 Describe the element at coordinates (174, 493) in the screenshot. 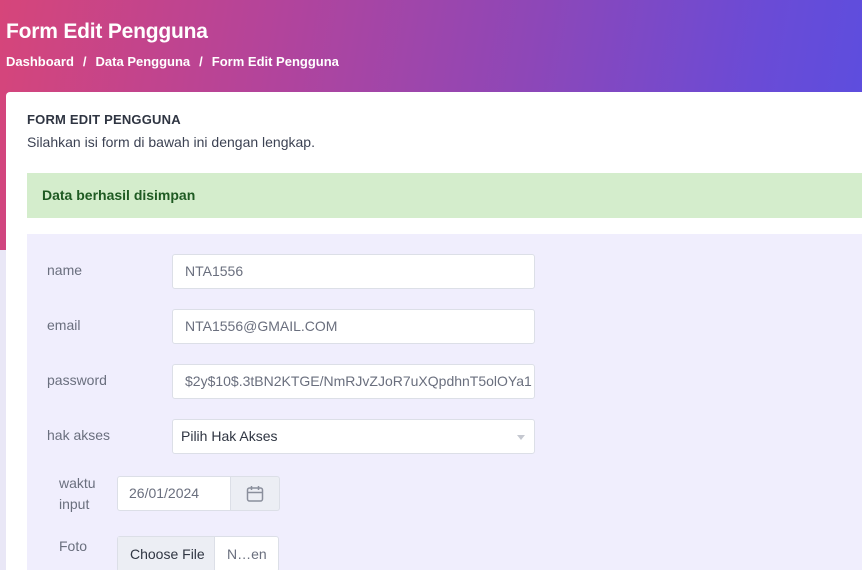

I see `waktu-input-field: 26/01/2024` at that location.